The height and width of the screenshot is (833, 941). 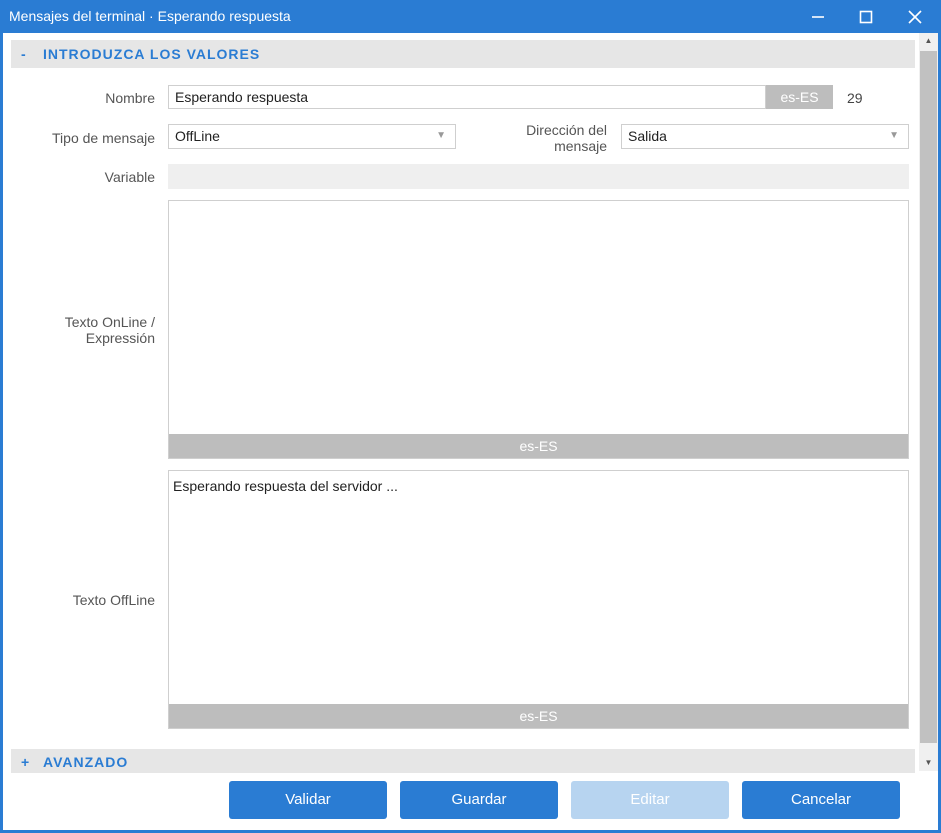 What do you see at coordinates (479, 800) in the screenshot?
I see `guardar-button: Guardar` at bounding box center [479, 800].